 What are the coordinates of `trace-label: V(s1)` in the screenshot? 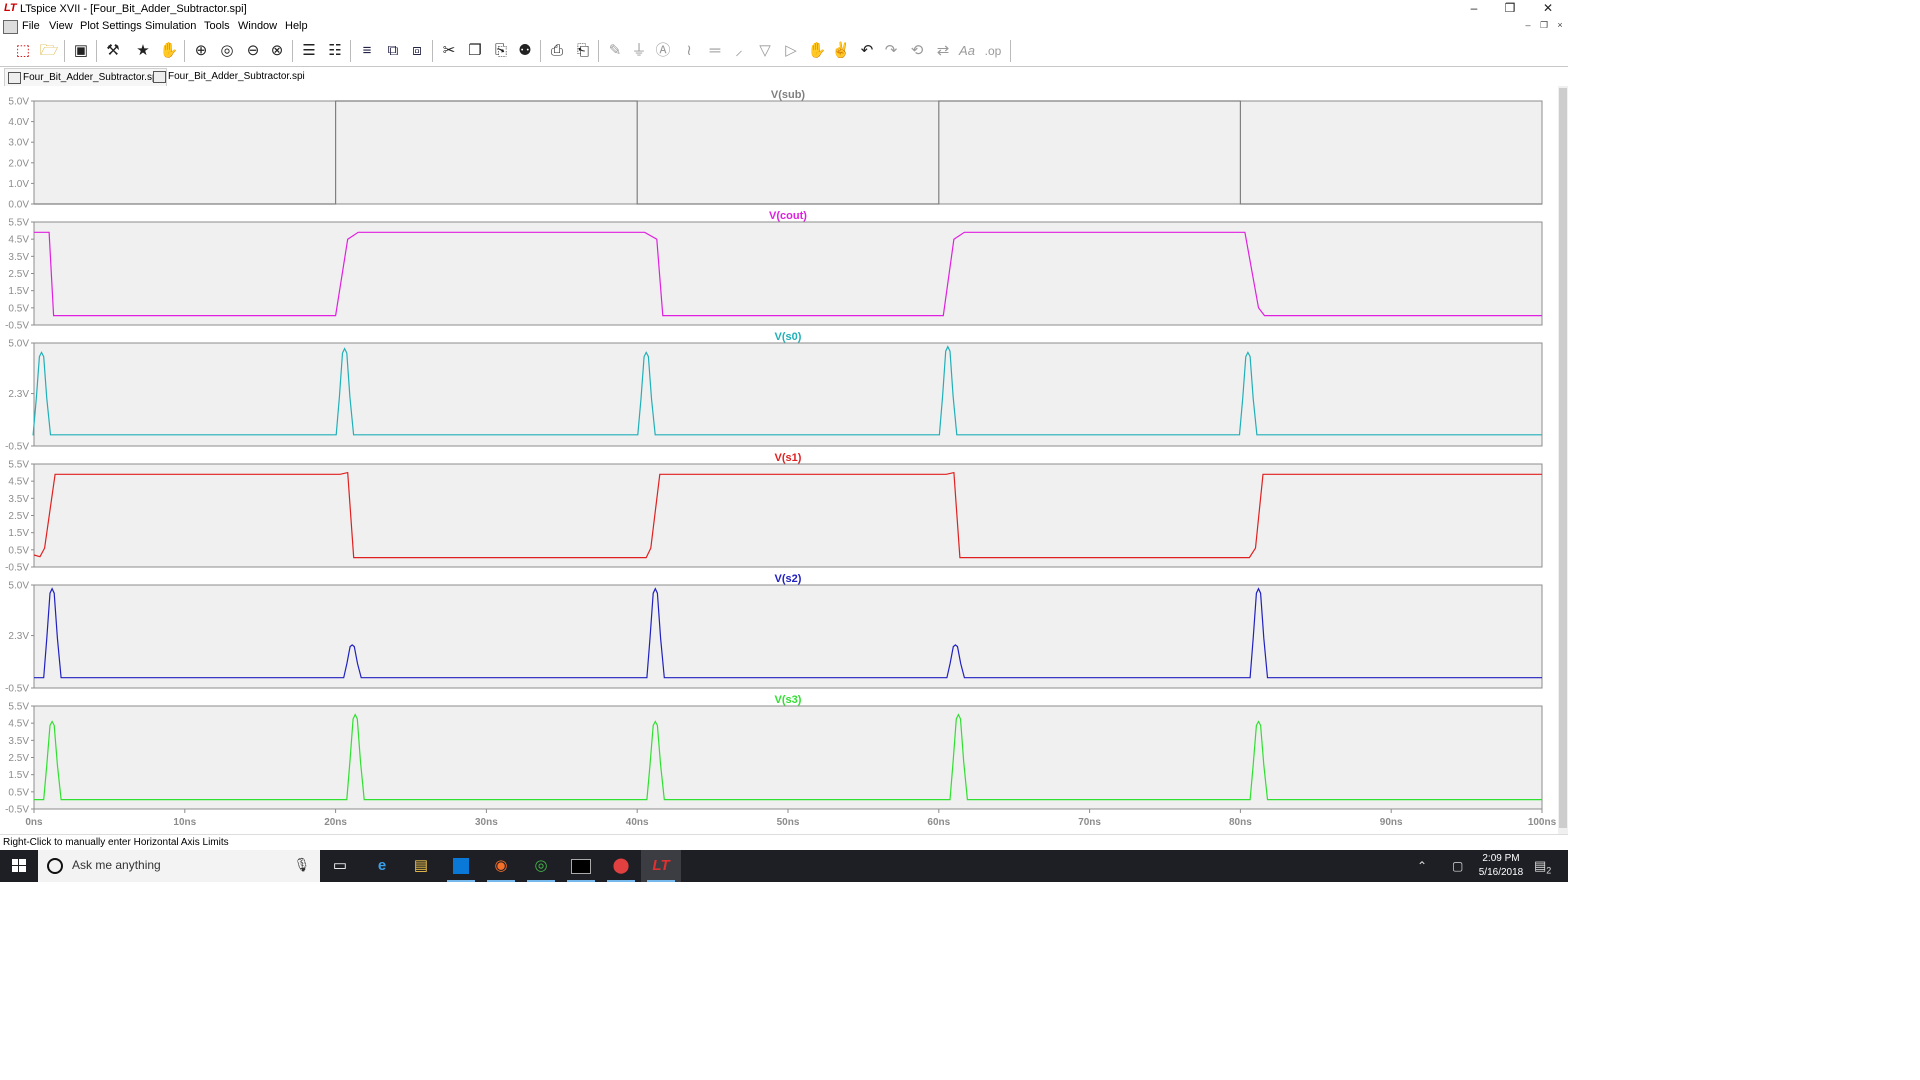 It's located at (788, 458).